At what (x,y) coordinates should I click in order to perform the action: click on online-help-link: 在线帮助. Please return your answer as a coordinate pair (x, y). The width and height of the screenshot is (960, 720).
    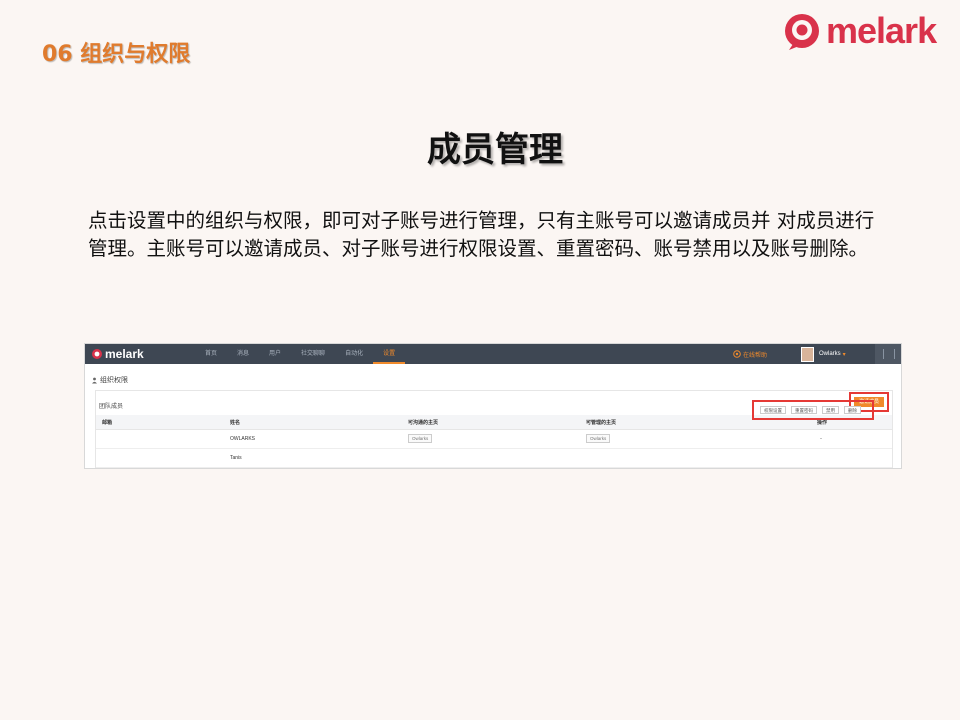
    Looking at the image, I should click on (750, 354).